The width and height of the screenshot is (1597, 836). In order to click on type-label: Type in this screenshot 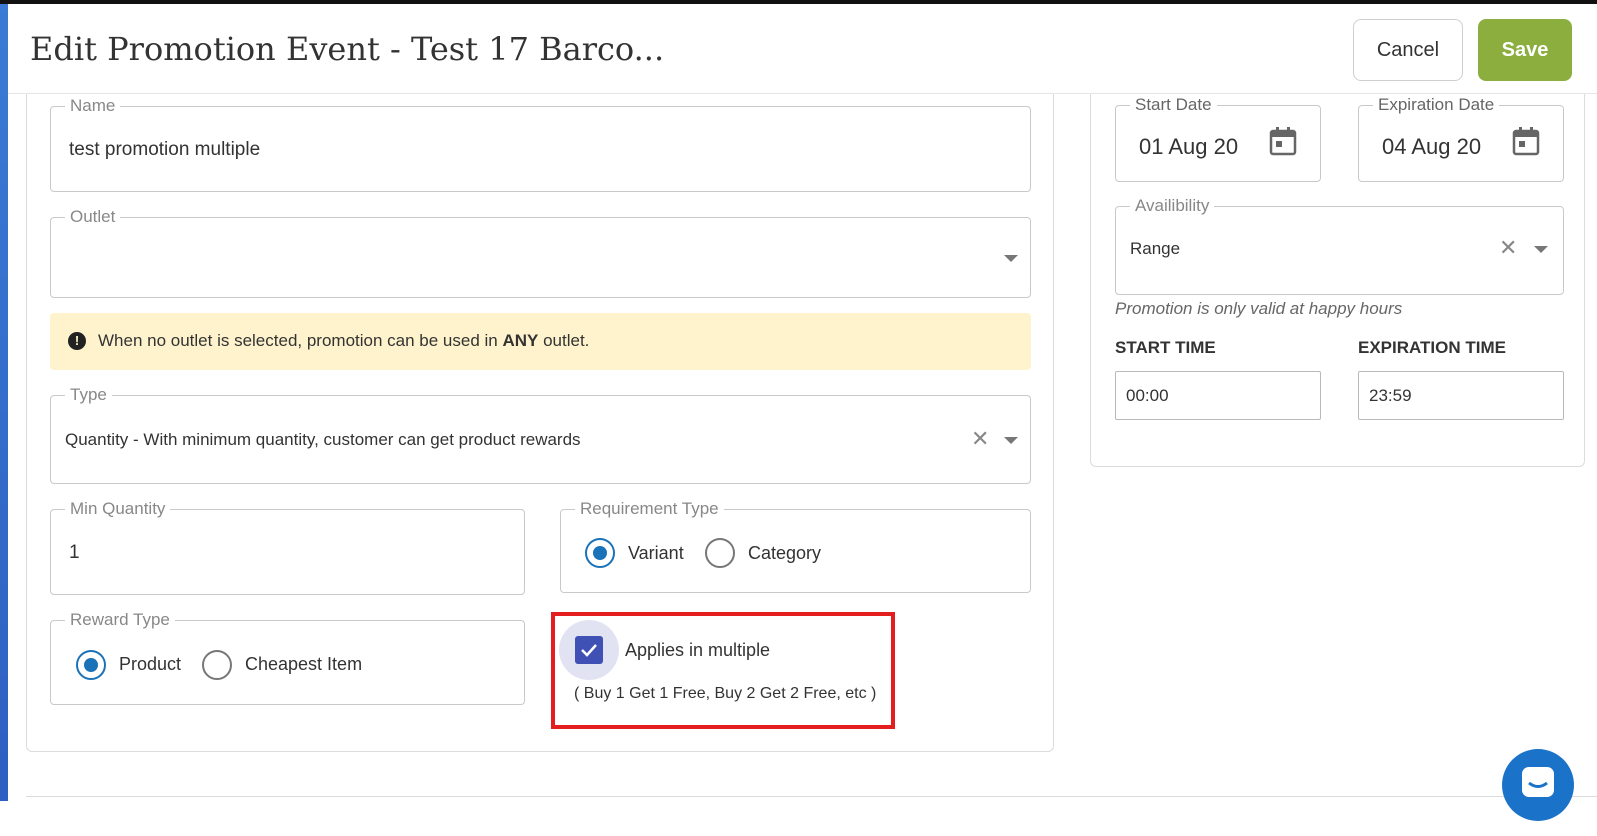, I will do `click(88, 395)`.